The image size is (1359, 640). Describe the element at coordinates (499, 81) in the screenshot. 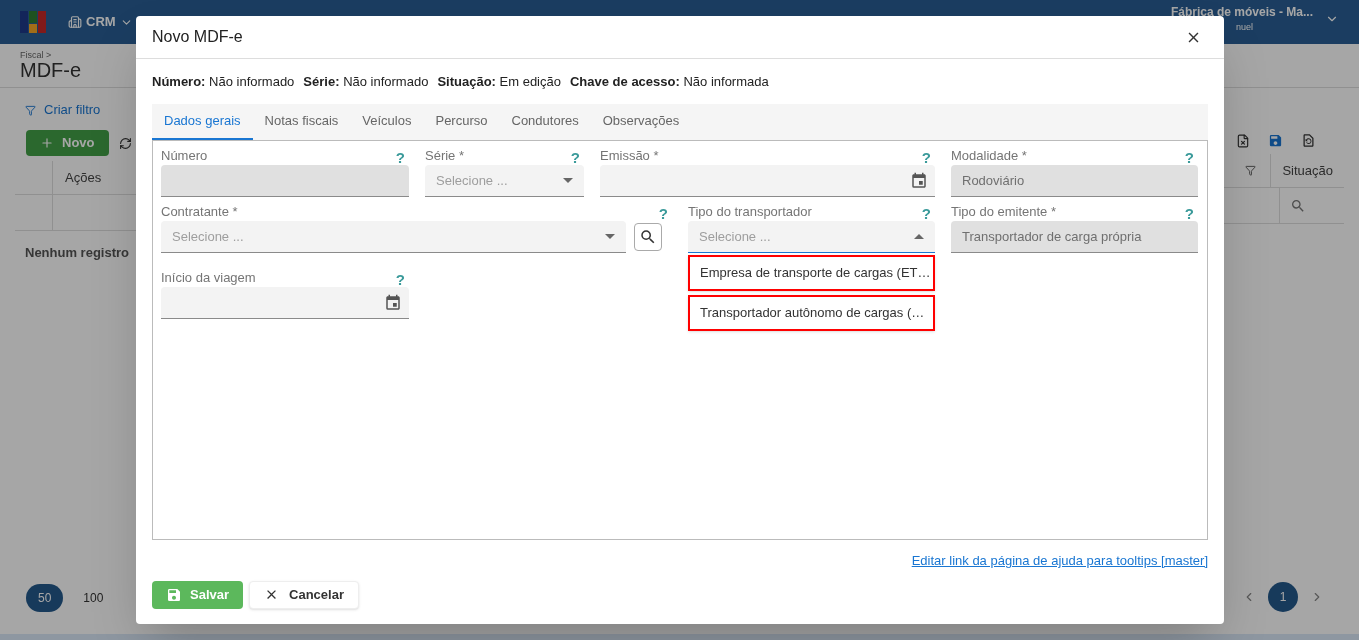

I see `summary-item: Situação: Em edição` at that location.